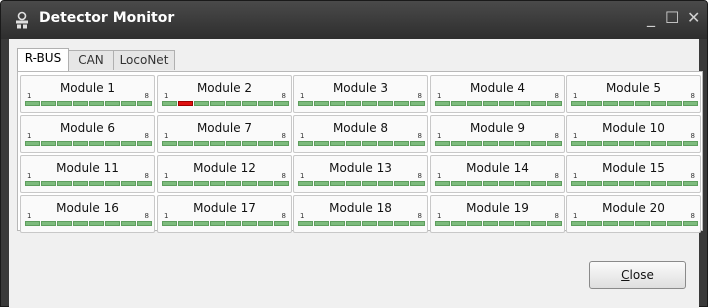 The width and height of the screenshot is (708, 308). What do you see at coordinates (22, 20) in the screenshot?
I see `app-icon` at bounding box center [22, 20].